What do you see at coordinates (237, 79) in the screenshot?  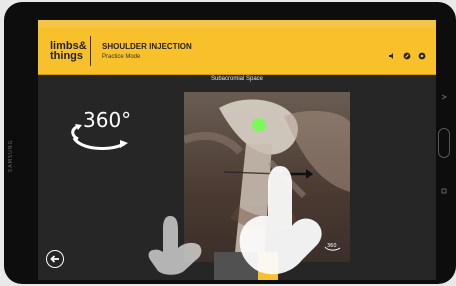 I see `view-caption: Subacromial Space` at bounding box center [237, 79].